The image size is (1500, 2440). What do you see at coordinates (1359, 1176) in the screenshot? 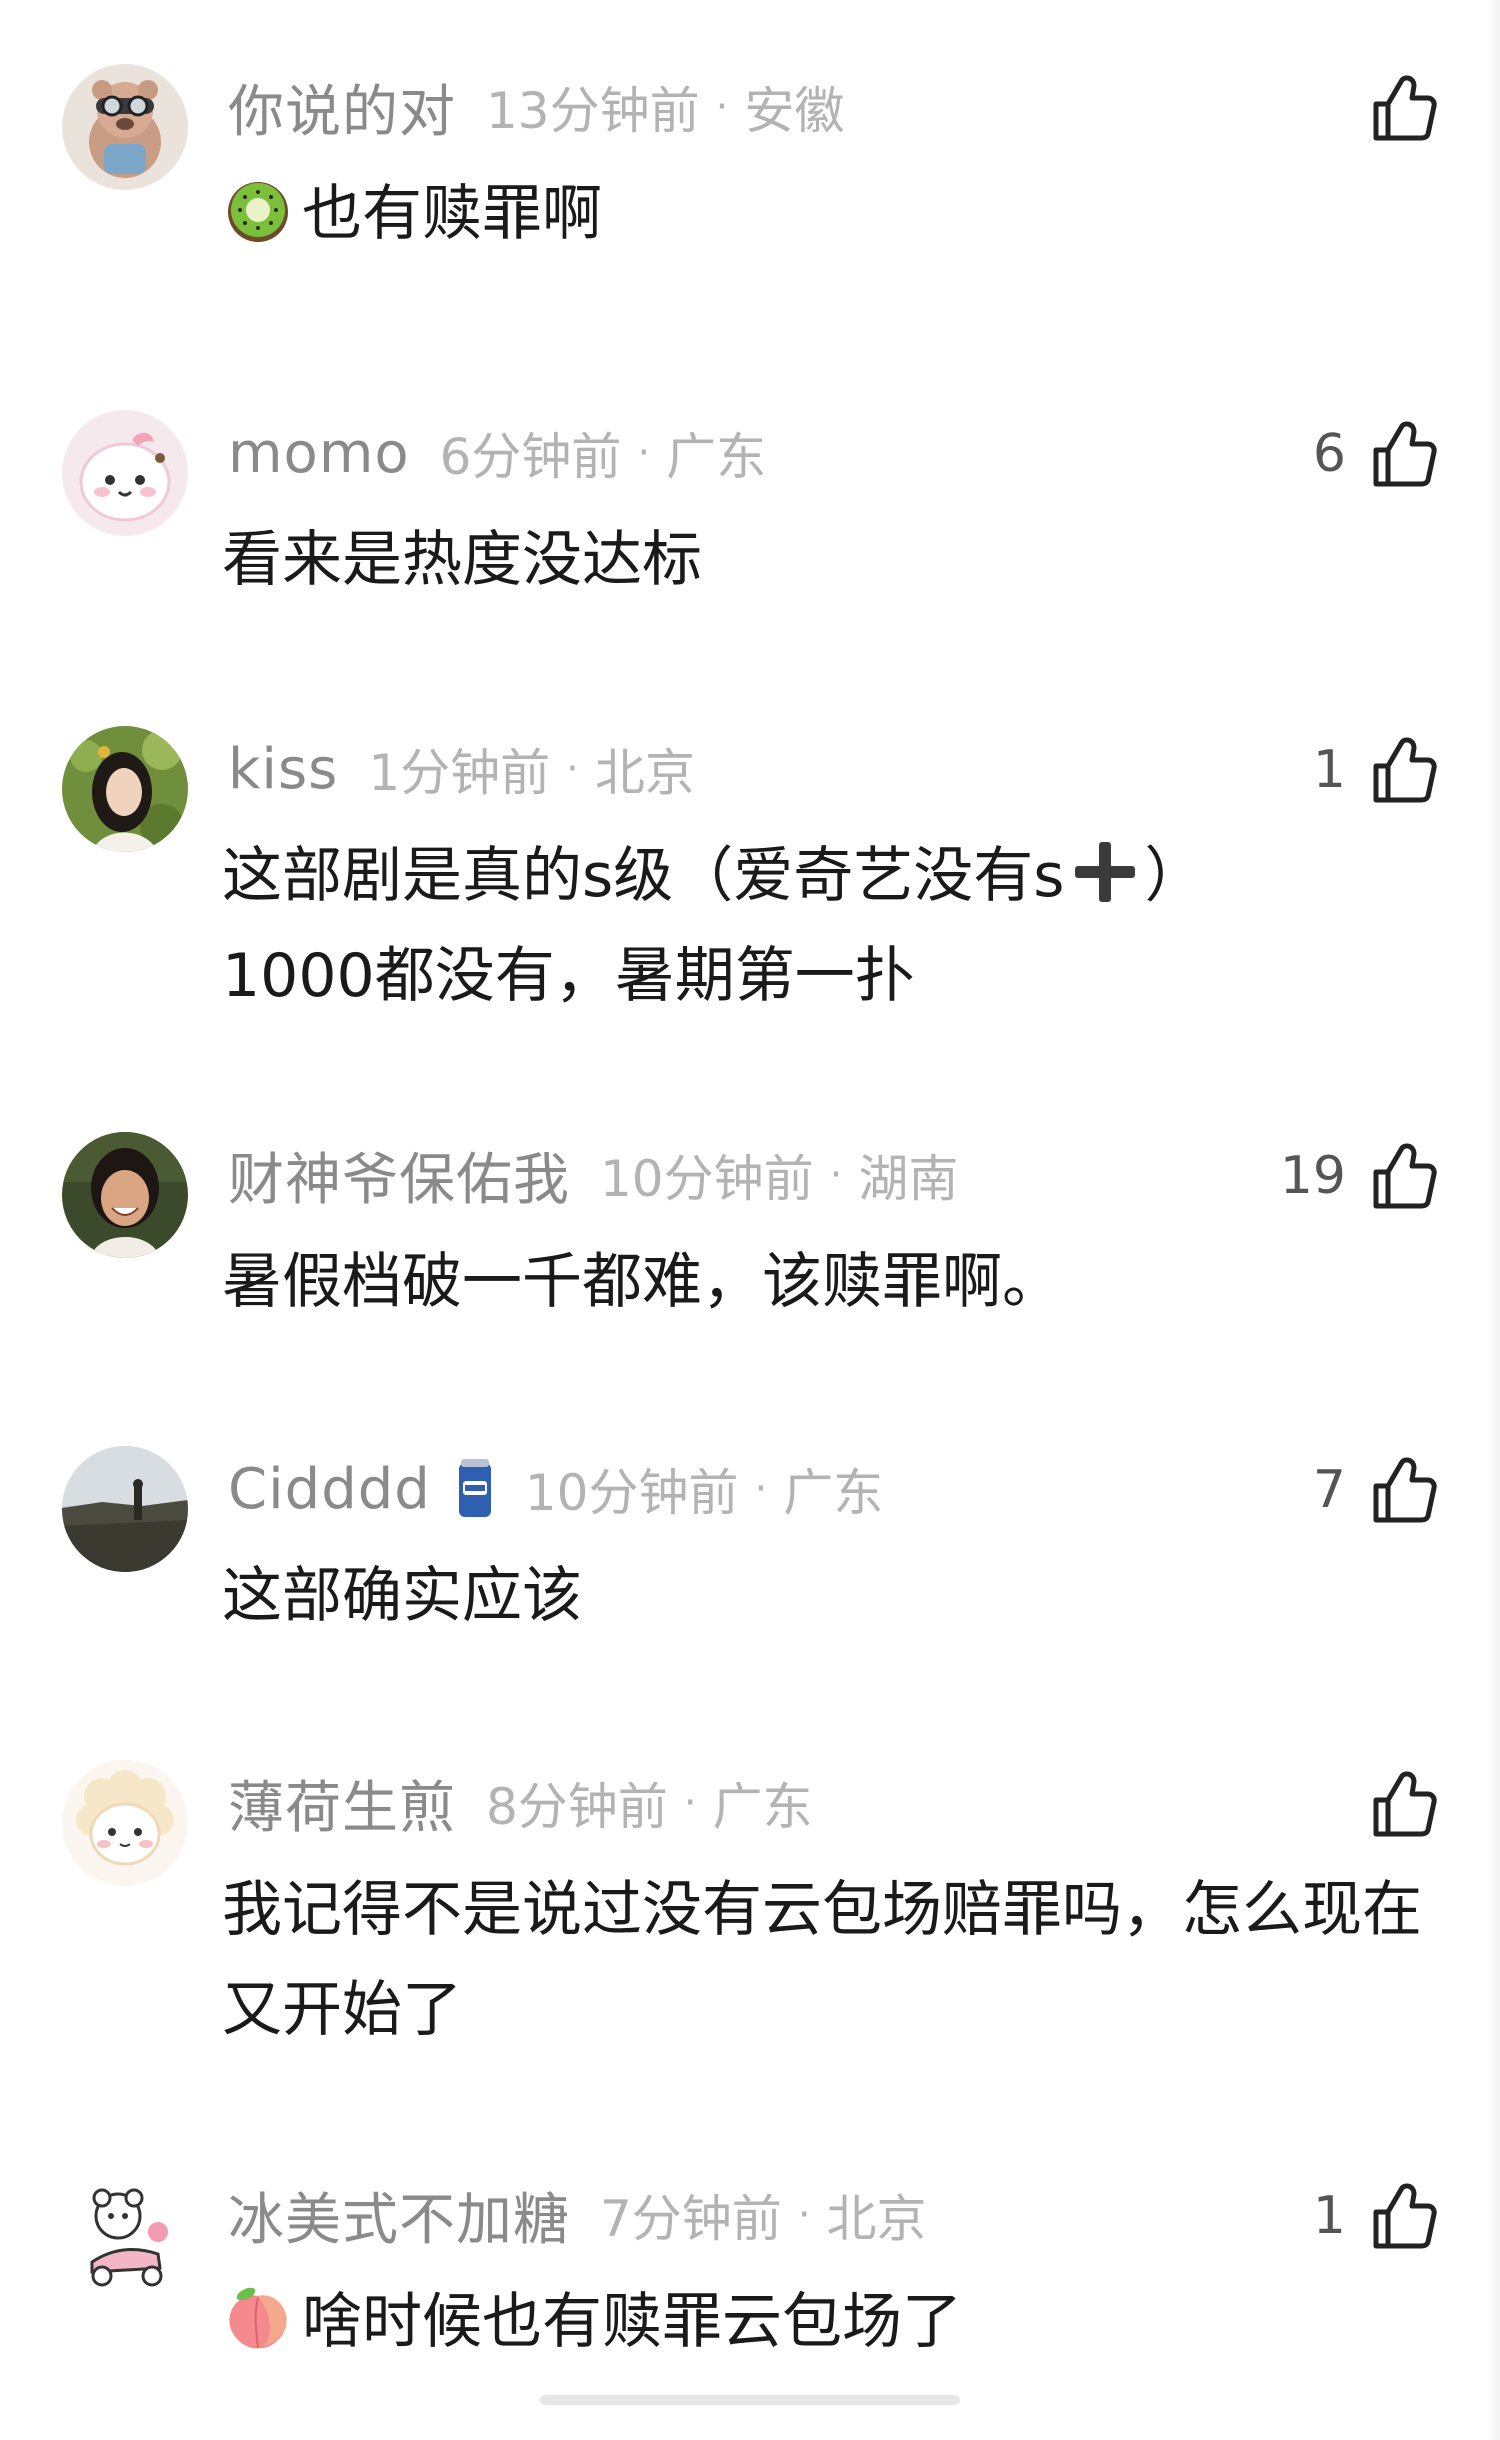
I see `like-button: 19` at bounding box center [1359, 1176].